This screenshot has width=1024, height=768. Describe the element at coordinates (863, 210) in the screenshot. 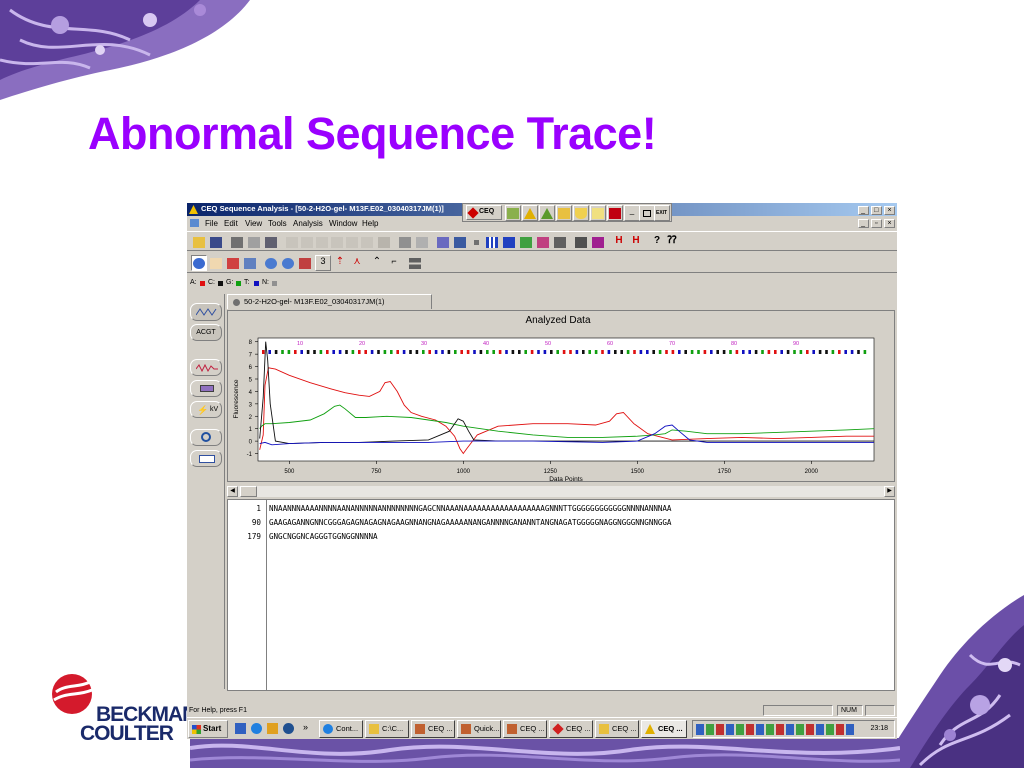

I see `minimize-button: _` at that location.